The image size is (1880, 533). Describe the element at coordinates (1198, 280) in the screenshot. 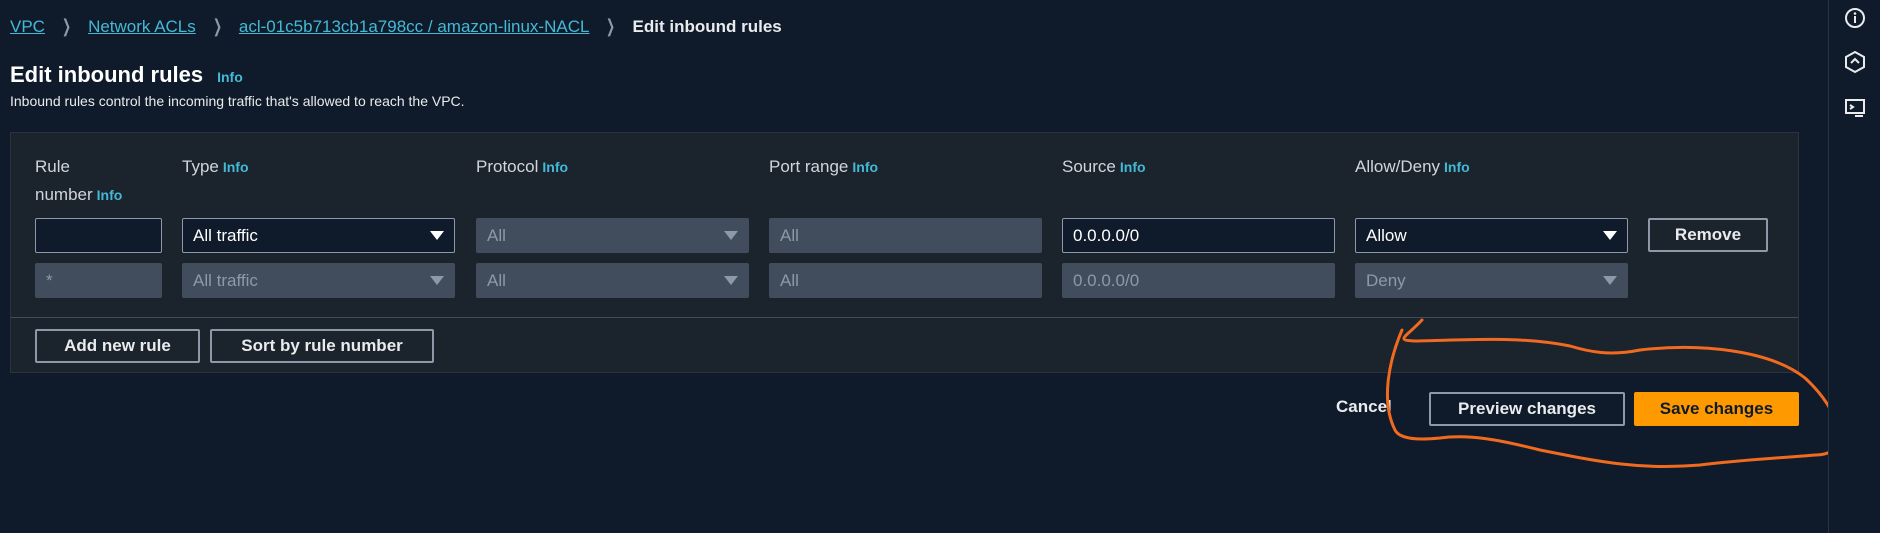

I see `default-source: 0.0.0.0/0` at that location.